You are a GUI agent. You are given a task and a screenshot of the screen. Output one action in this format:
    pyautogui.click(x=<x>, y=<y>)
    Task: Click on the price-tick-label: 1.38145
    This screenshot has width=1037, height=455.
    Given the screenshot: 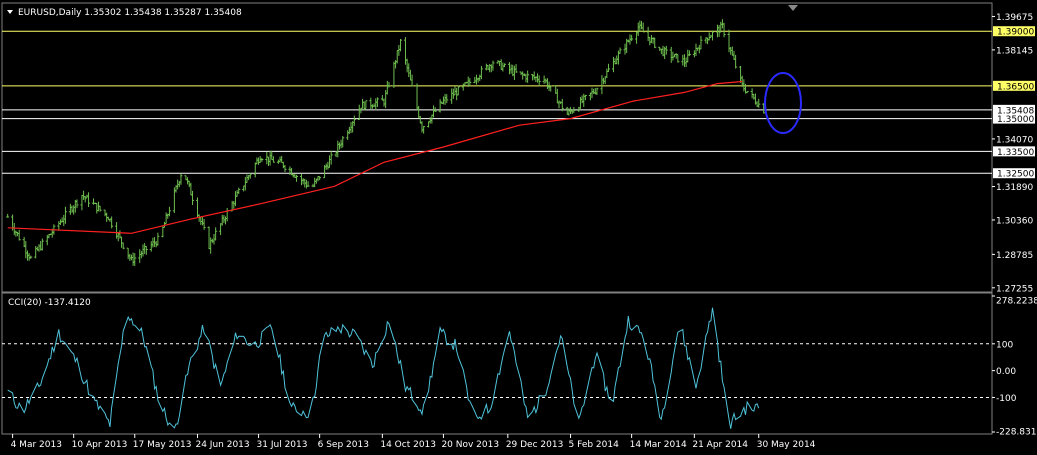 What is the action you would take?
    pyautogui.click(x=1014, y=51)
    